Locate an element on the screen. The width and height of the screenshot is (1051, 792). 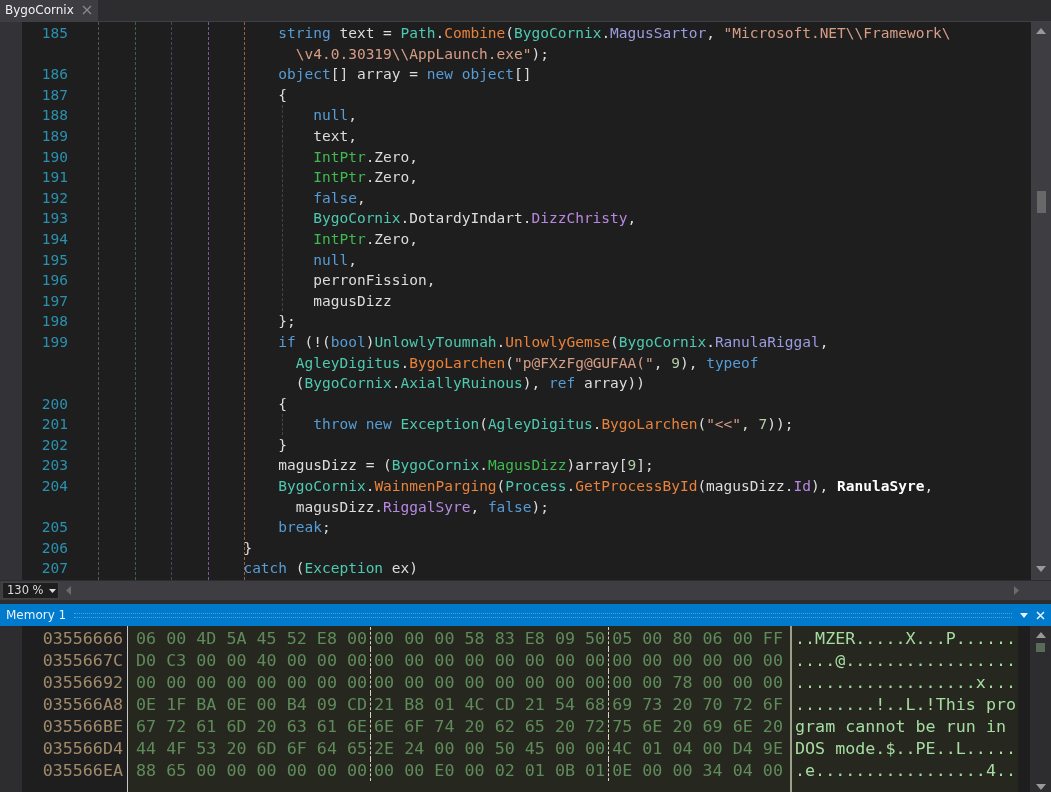
line-number: 187 is located at coordinates (54, 94).